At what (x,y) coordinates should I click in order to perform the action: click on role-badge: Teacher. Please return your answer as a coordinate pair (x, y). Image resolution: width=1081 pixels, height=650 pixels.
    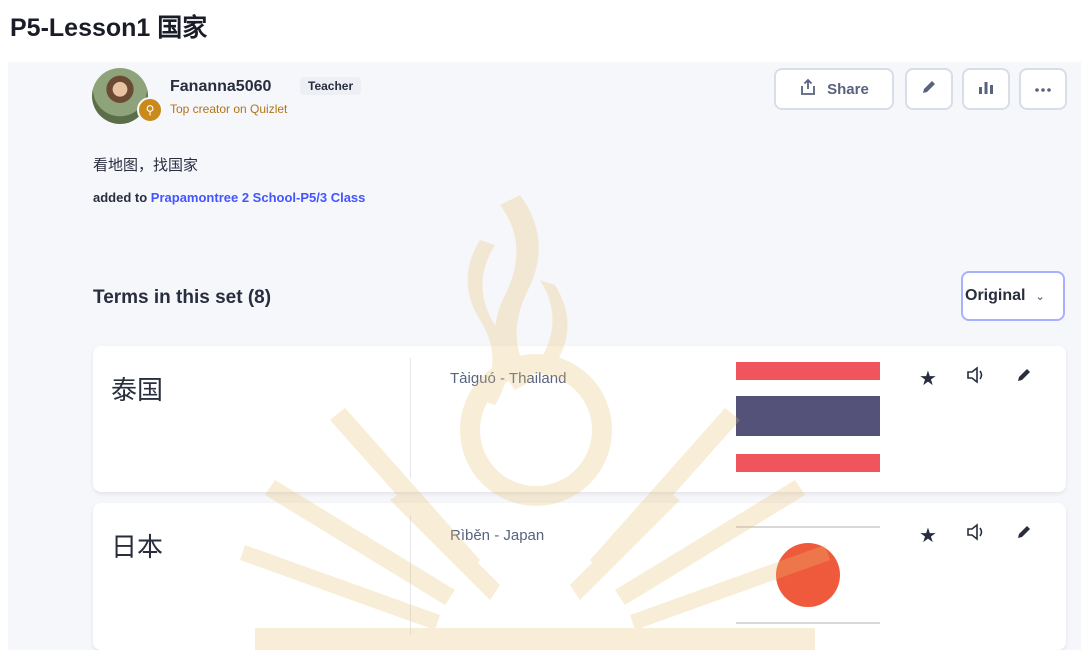
    Looking at the image, I should click on (331, 86).